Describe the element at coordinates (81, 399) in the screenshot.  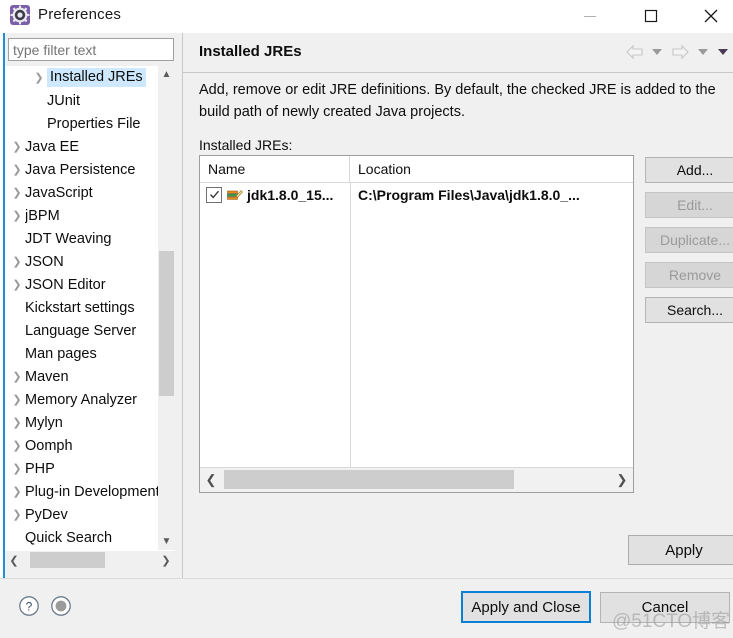
I see `sidebar-item-label: Memory Analyzer` at that location.